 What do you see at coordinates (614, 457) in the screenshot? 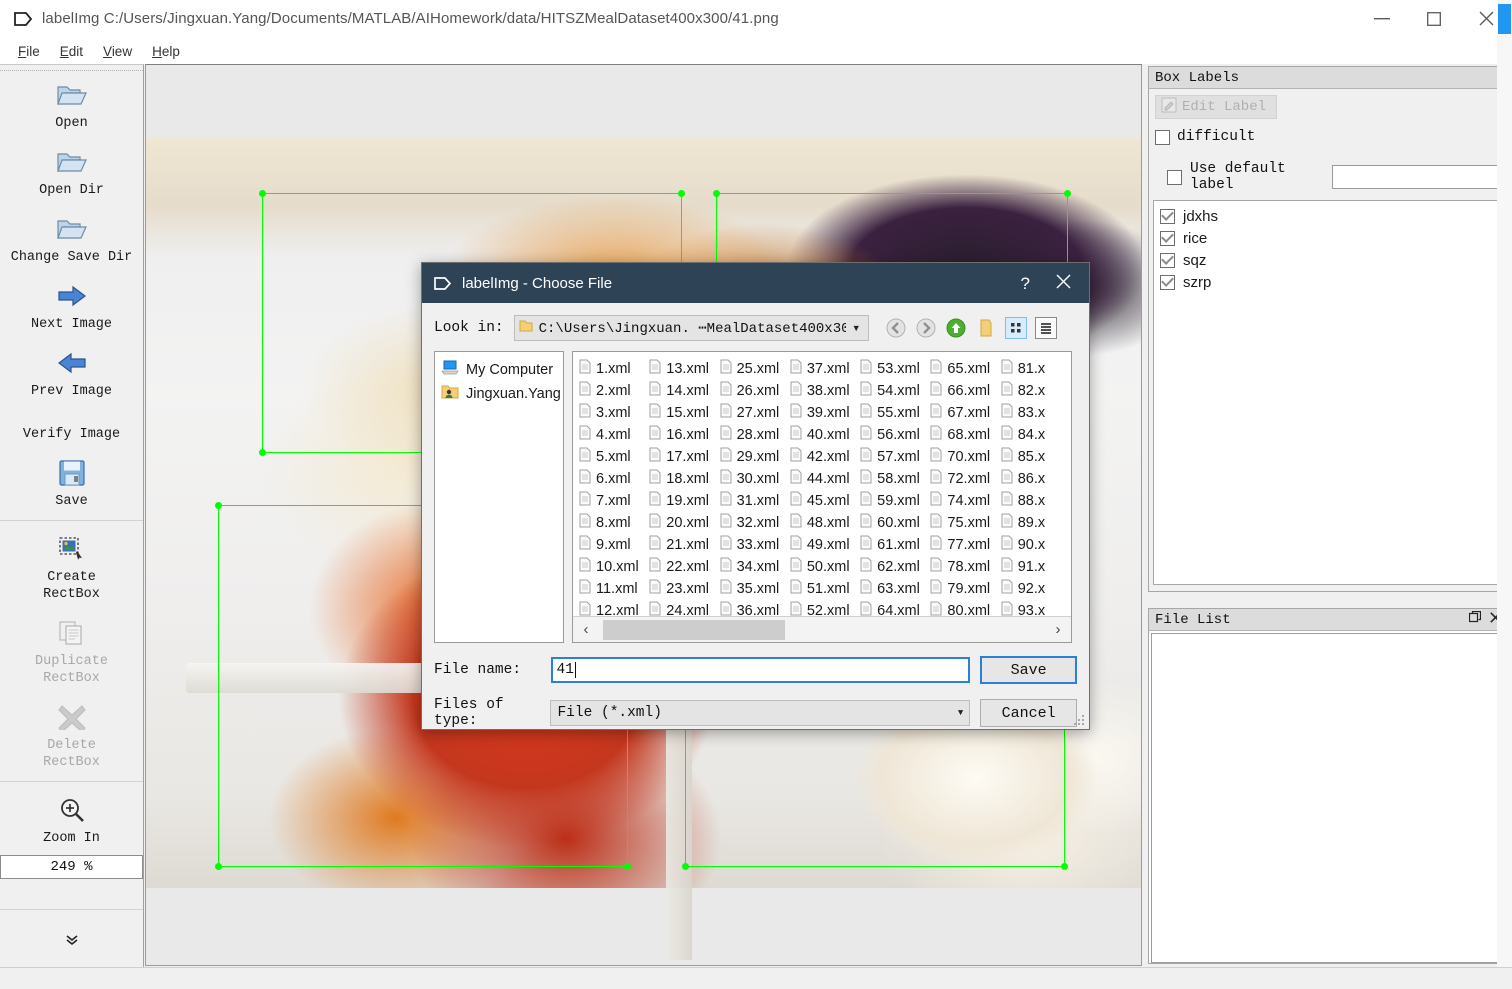
I see `list-item: 5.xml` at bounding box center [614, 457].